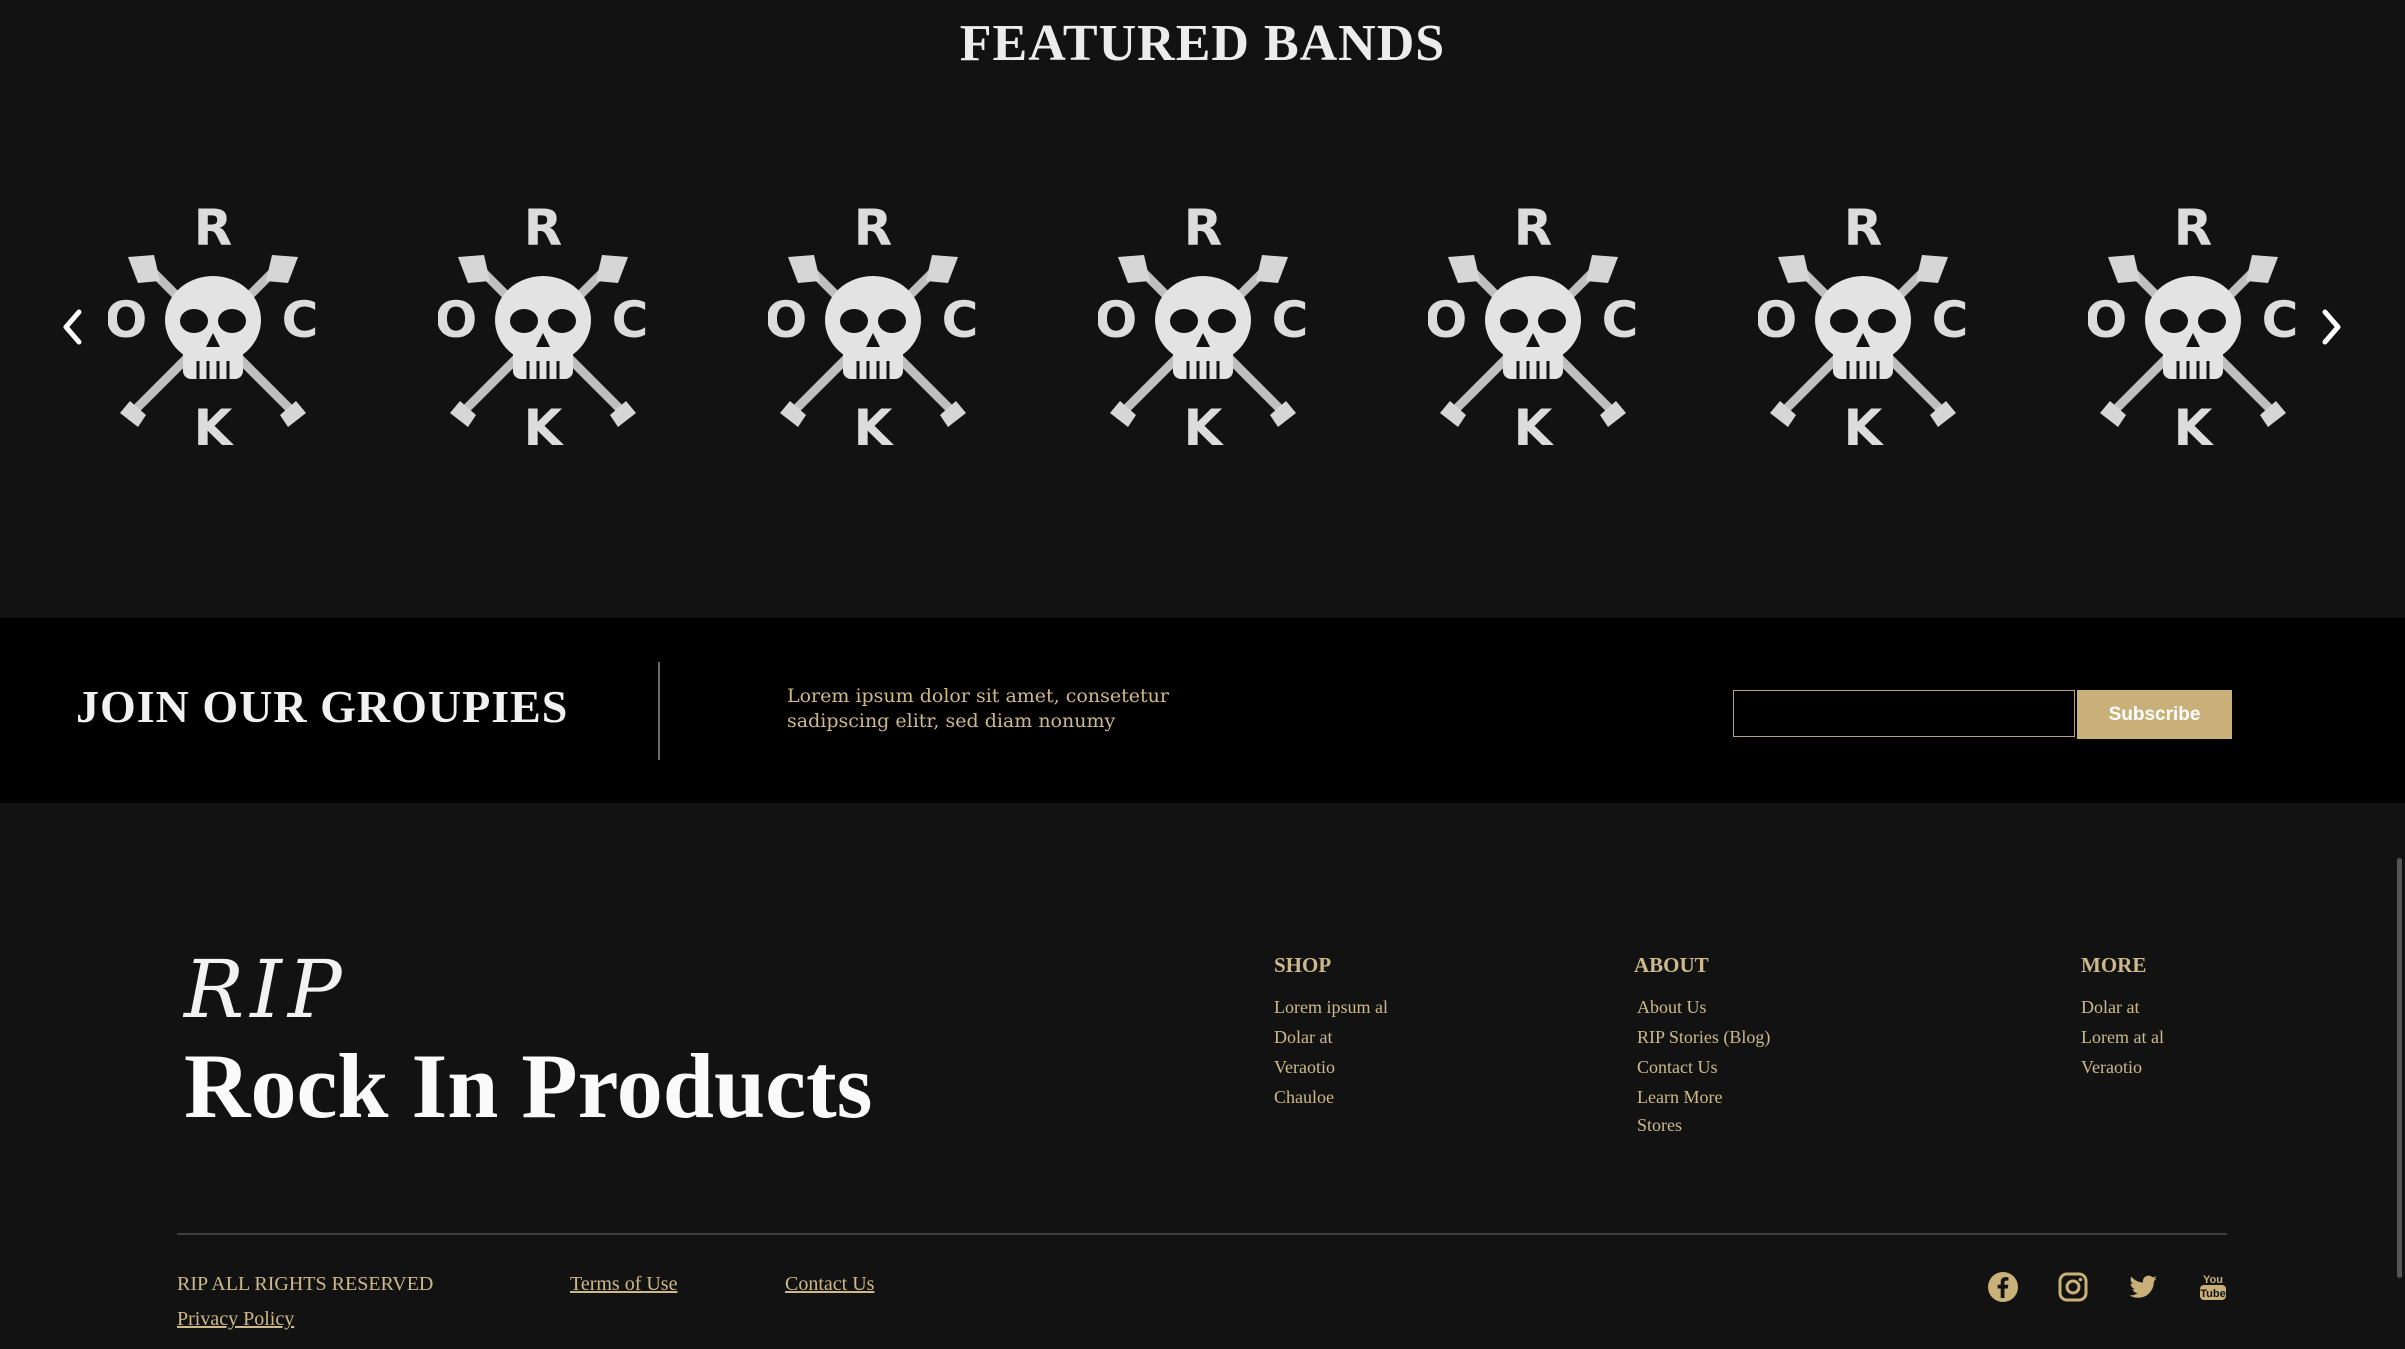 The image size is (2405, 1349). I want to click on band-logo-2: R O C K, so click(543, 325).